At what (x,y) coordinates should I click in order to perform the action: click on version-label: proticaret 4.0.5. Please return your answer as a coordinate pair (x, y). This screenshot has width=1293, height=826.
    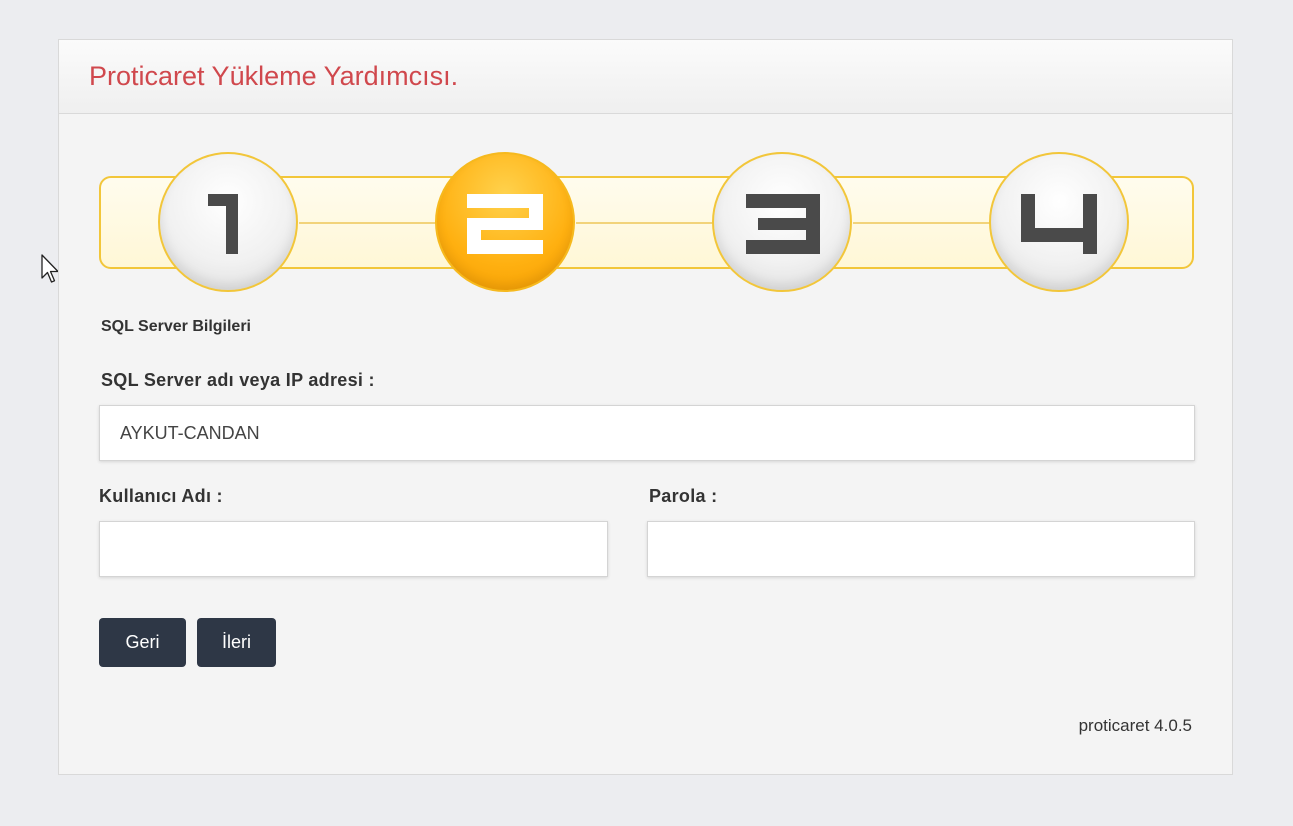
    Looking at the image, I should click on (1135, 725).